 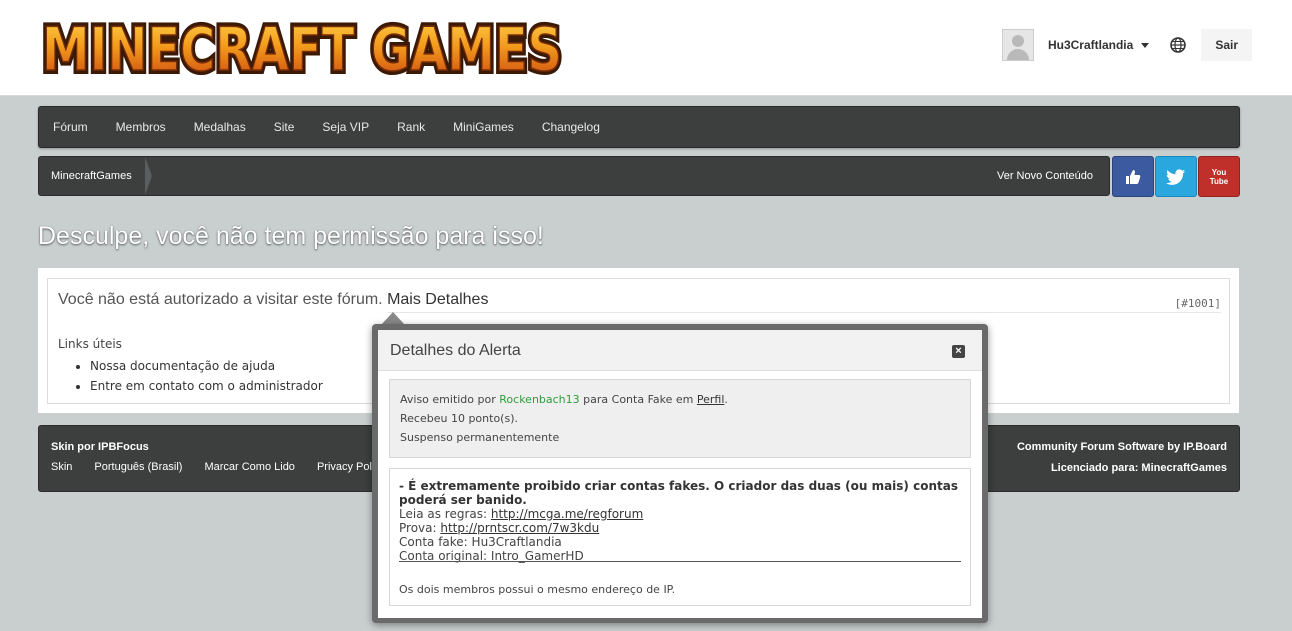 What do you see at coordinates (1122, 447) in the screenshot?
I see `software-credit: Community Forum Software by IP.Board` at bounding box center [1122, 447].